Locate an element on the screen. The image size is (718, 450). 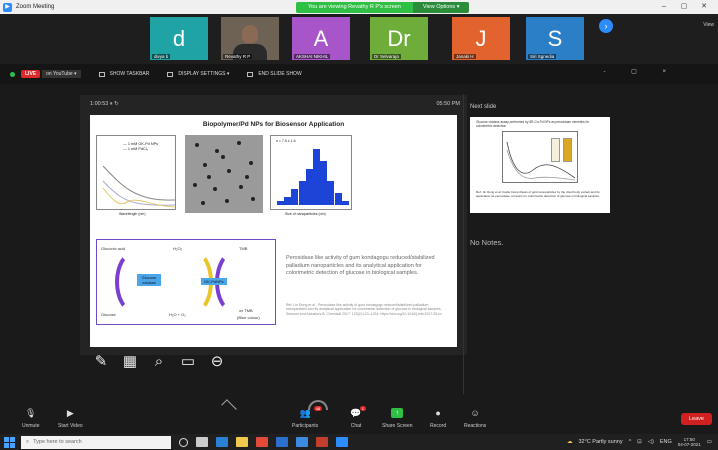
windows-start-icon is located at coordinates (9, 442).